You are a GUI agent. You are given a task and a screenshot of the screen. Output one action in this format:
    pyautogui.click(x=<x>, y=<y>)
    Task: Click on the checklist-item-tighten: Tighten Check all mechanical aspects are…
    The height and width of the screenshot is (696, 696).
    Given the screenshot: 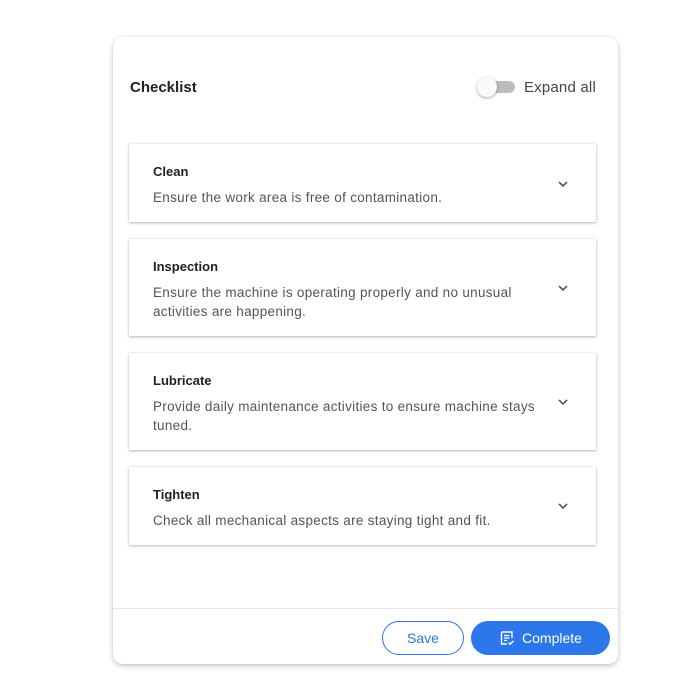 What is the action you would take?
    pyautogui.click(x=362, y=506)
    